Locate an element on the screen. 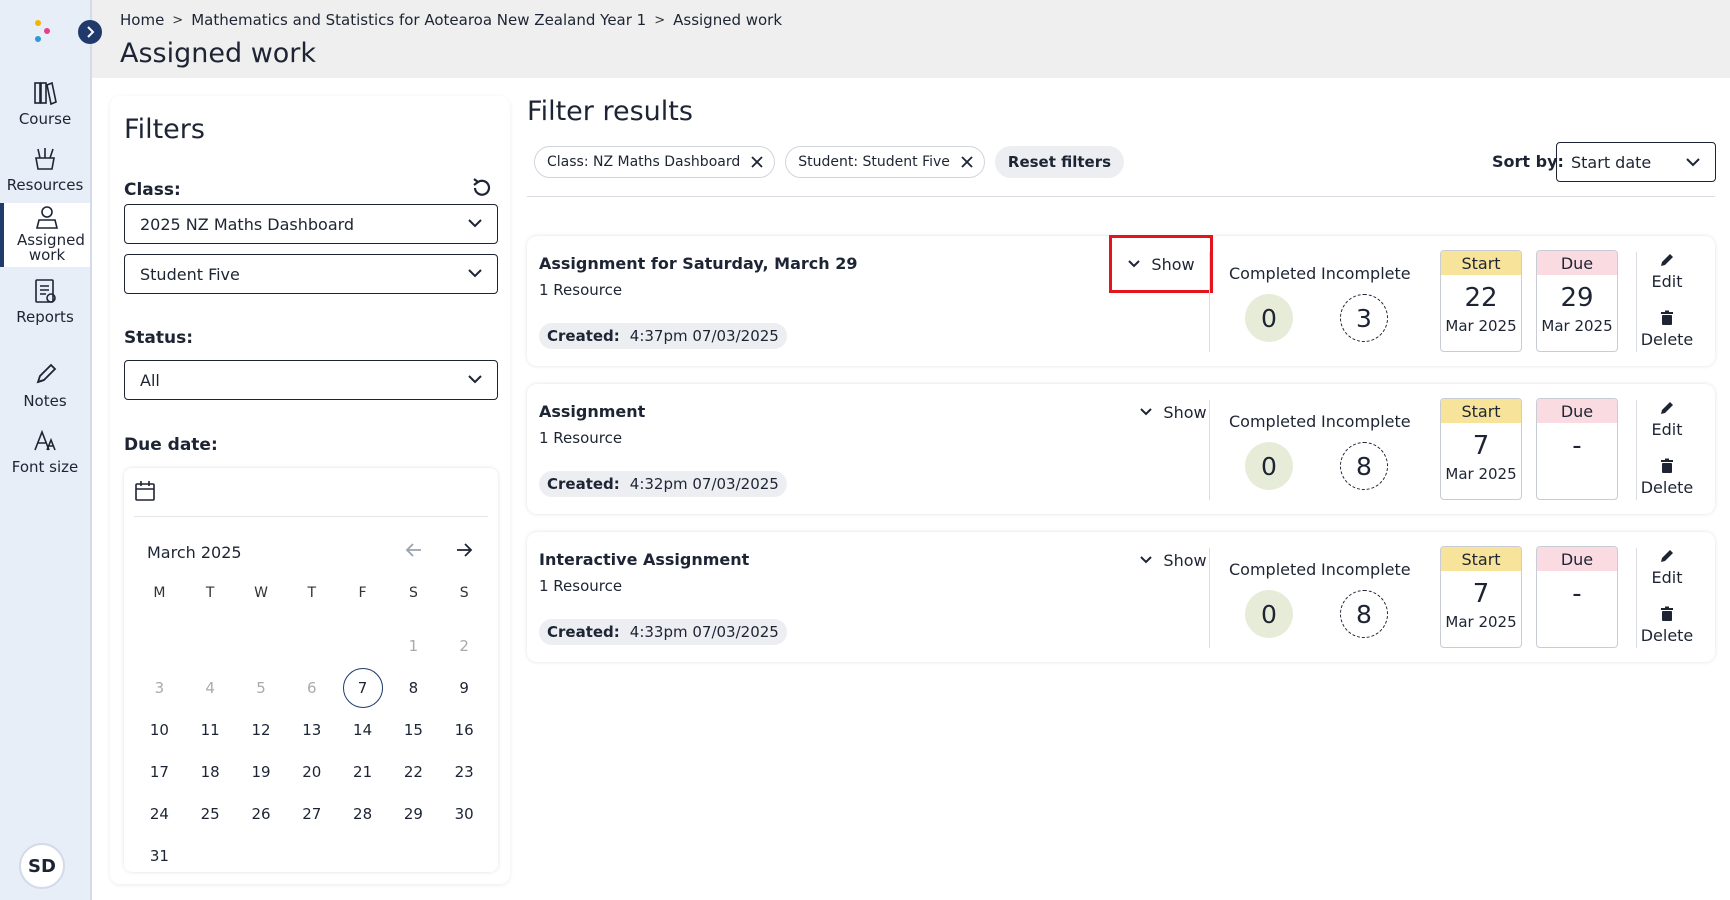  calendar-day: 22 is located at coordinates (413, 772).